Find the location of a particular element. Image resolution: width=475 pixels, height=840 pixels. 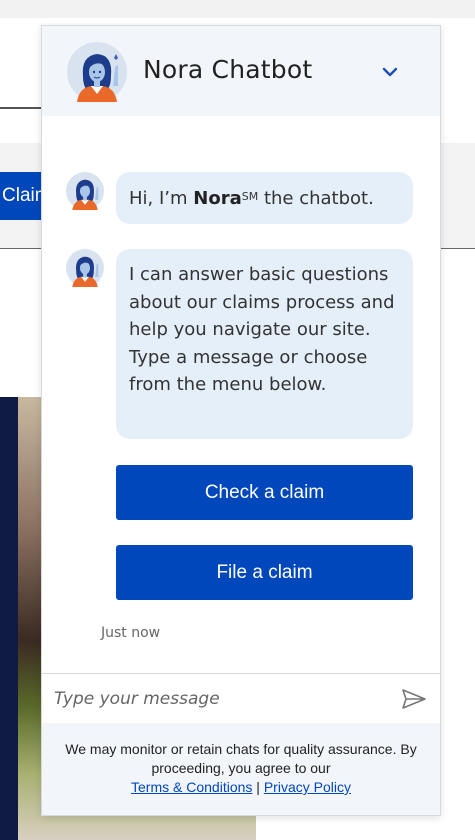

file-claim-button: File a claim is located at coordinates (264, 572).